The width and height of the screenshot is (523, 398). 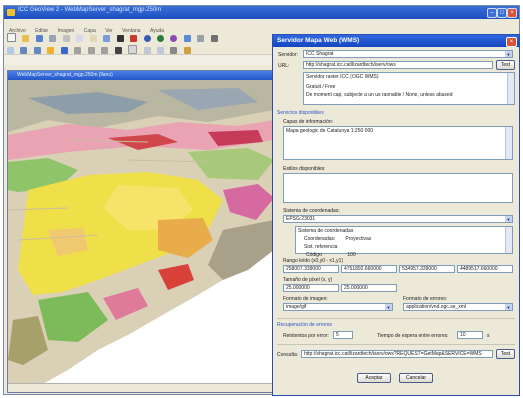 I want to click on measure-icon, so click(x=78, y=50).